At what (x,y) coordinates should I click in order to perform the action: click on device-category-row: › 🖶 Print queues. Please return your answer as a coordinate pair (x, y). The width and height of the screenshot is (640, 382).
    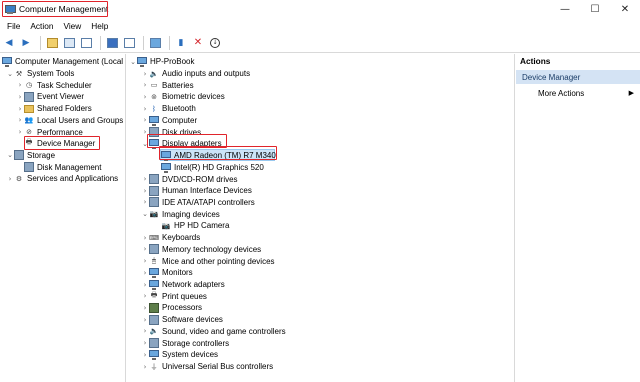
    Looking at the image, I should click on (174, 296).